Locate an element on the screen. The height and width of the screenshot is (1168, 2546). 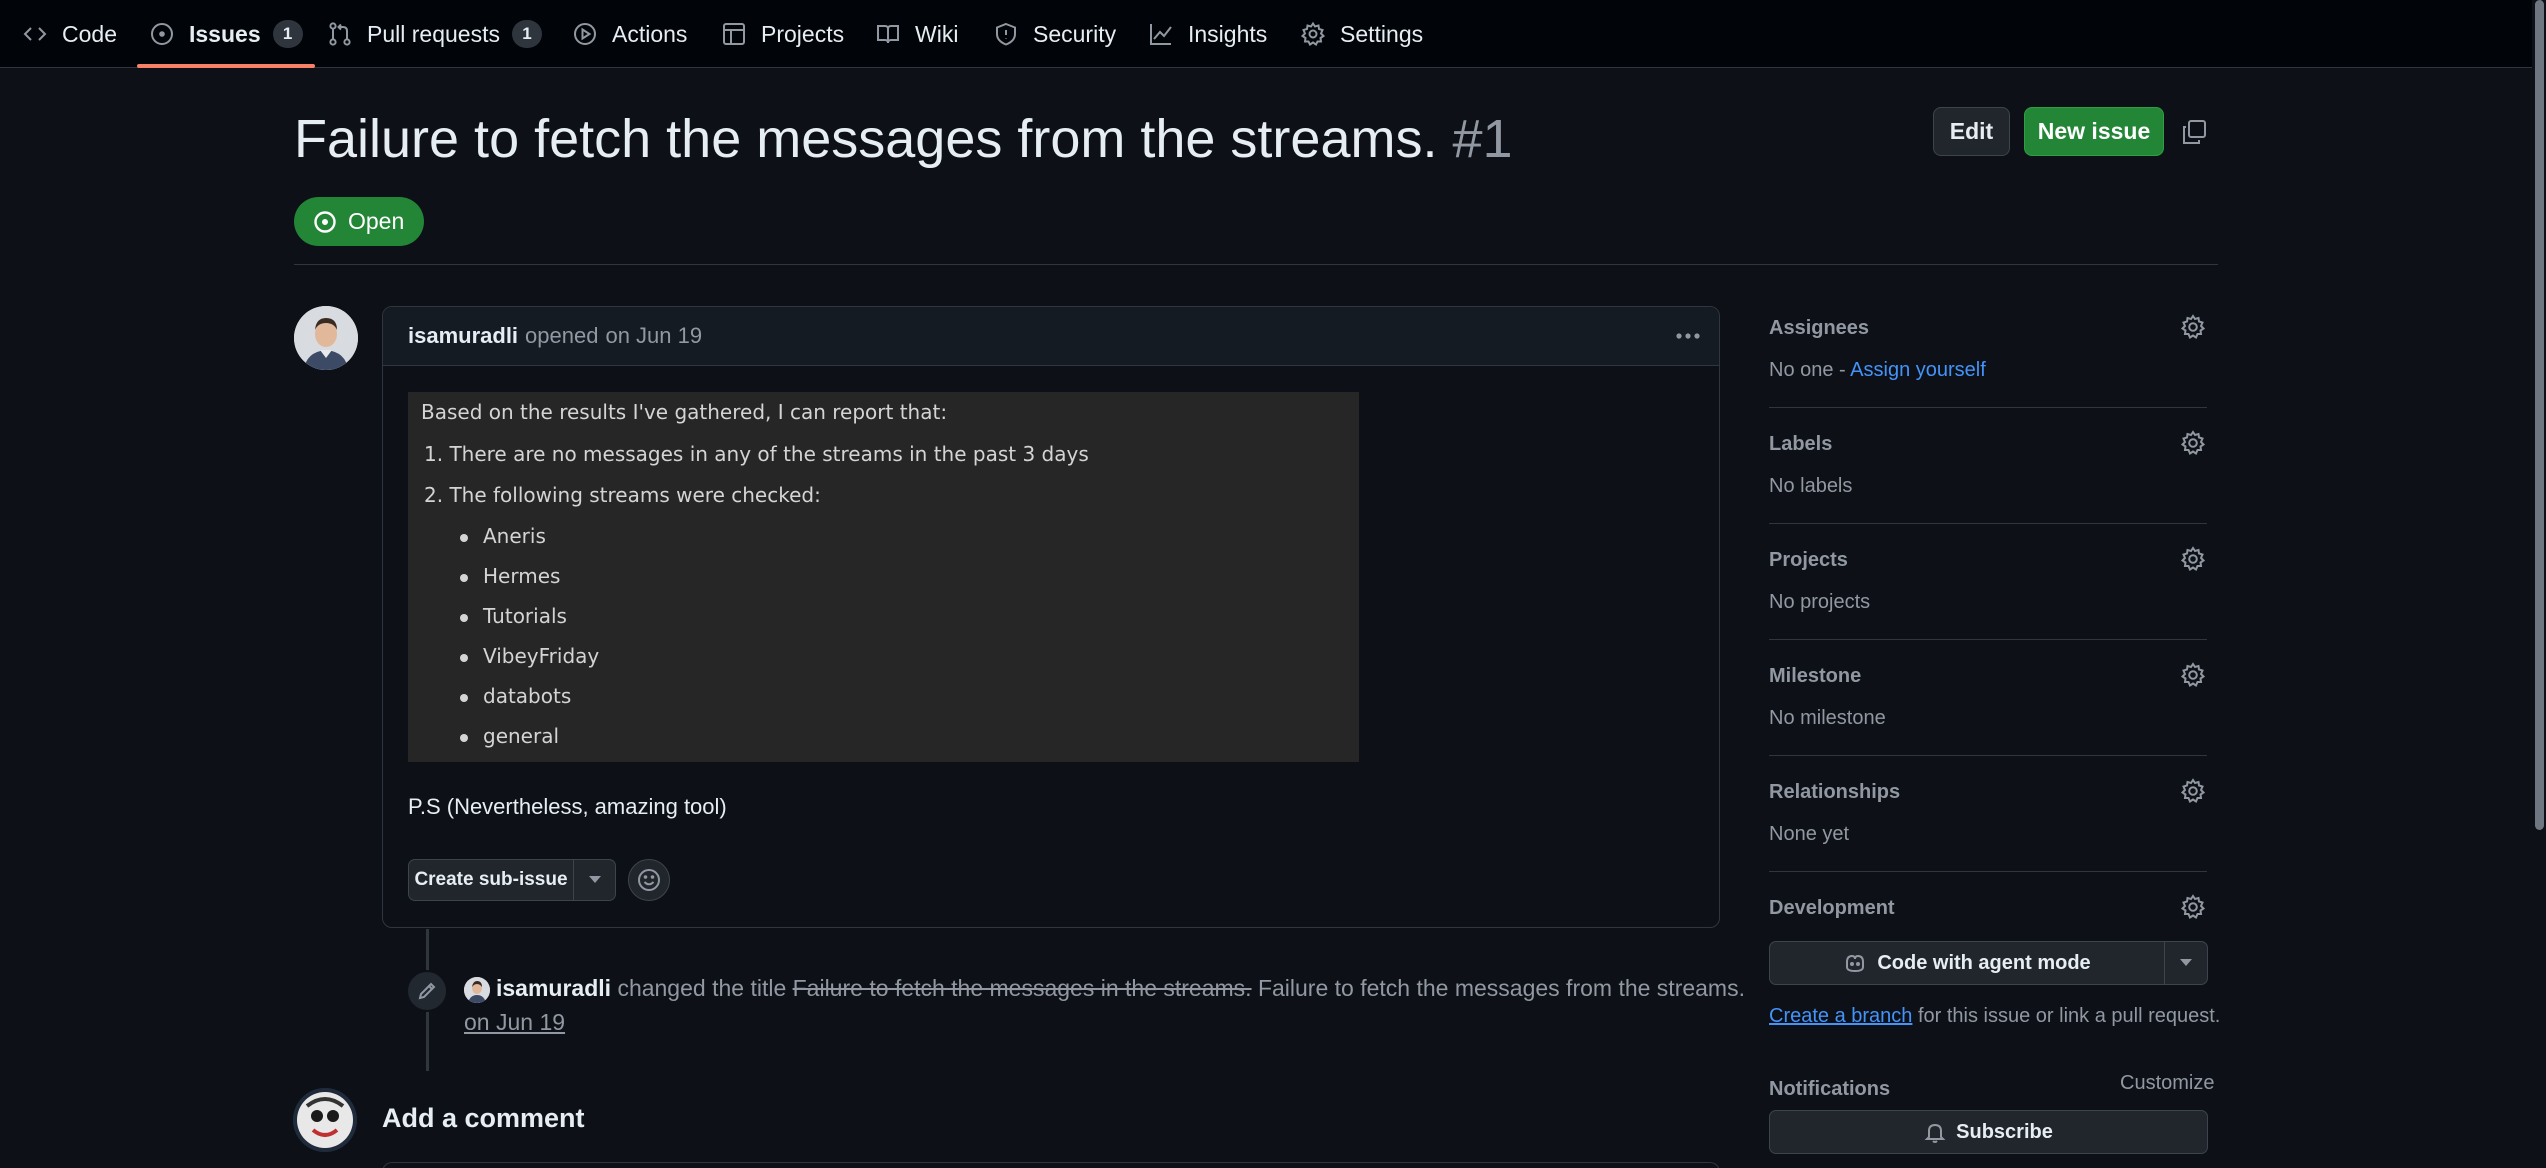
tab-issues: Issues 1 is located at coordinates (226, 34).